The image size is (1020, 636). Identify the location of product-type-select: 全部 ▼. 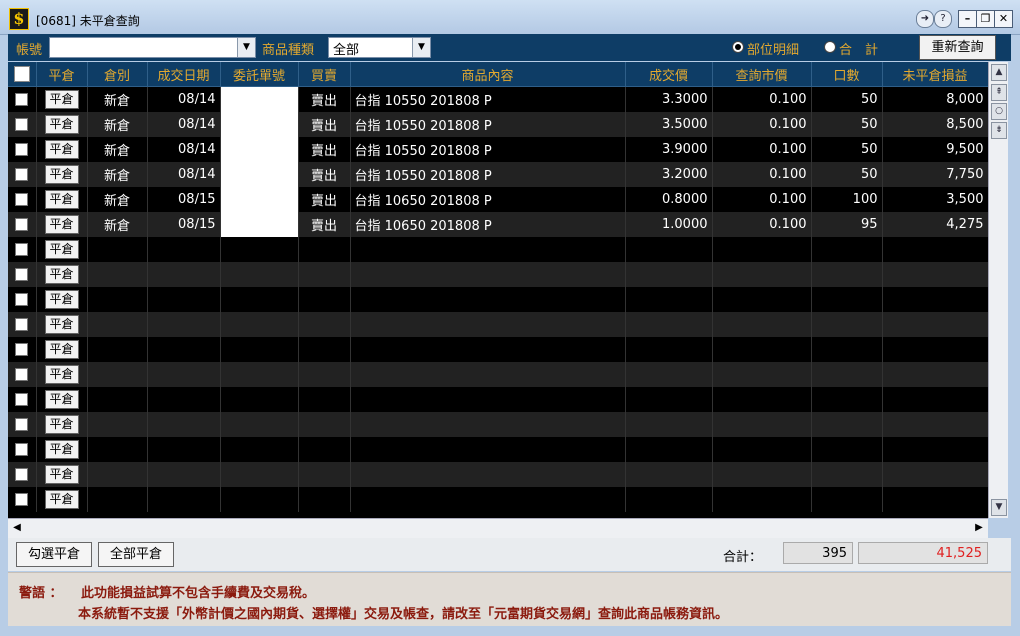
(379, 47).